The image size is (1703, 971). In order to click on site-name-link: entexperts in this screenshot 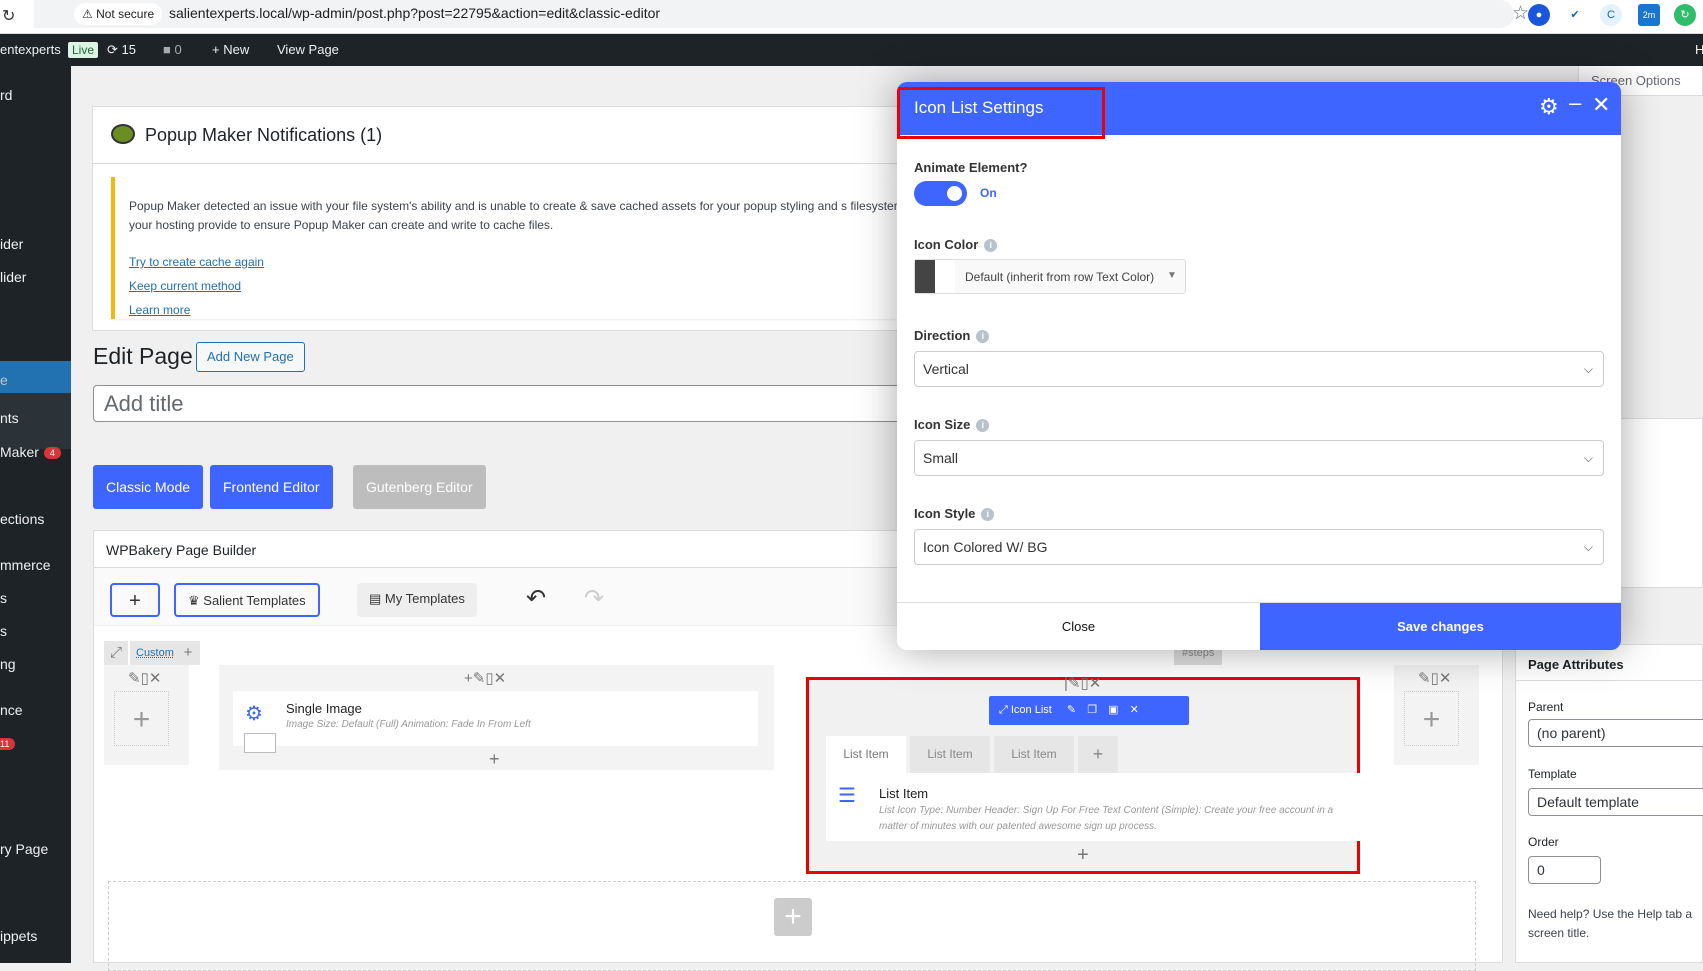, I will do `click(30, 49)`.